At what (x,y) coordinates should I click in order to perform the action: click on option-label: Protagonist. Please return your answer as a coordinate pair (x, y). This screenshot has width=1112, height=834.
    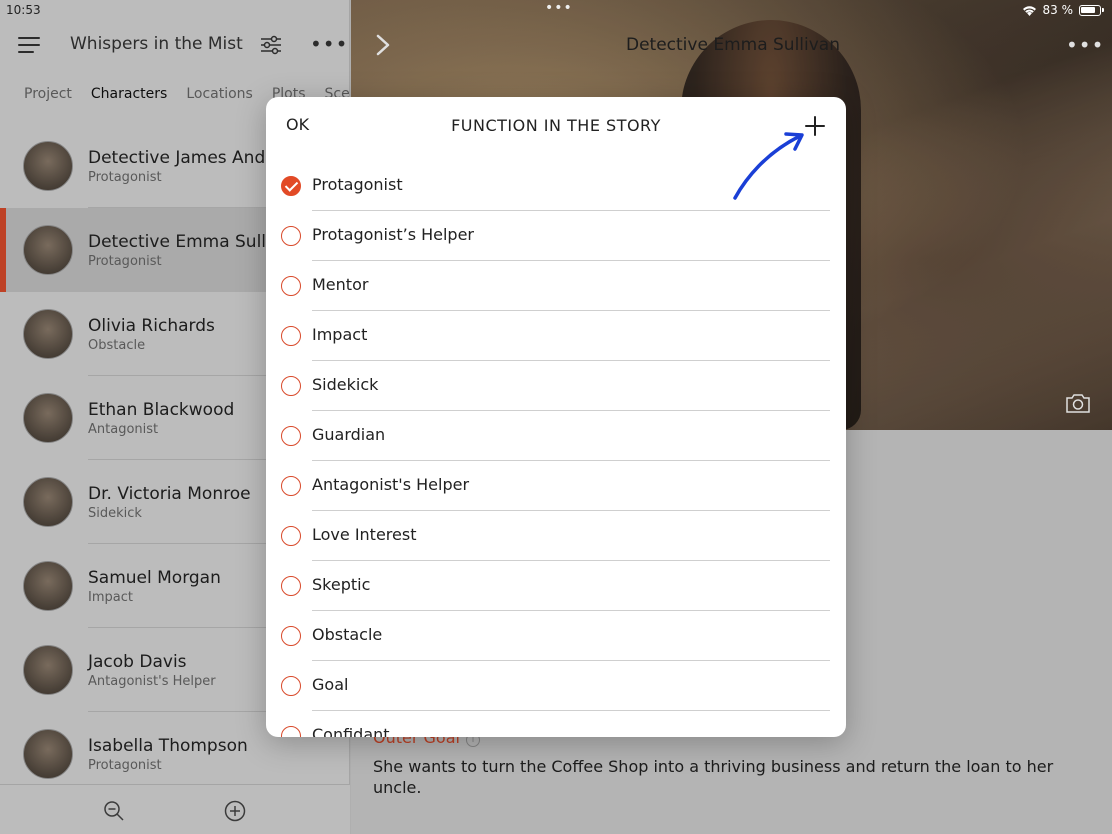
    Looking at the image, I should click on (357, 184).